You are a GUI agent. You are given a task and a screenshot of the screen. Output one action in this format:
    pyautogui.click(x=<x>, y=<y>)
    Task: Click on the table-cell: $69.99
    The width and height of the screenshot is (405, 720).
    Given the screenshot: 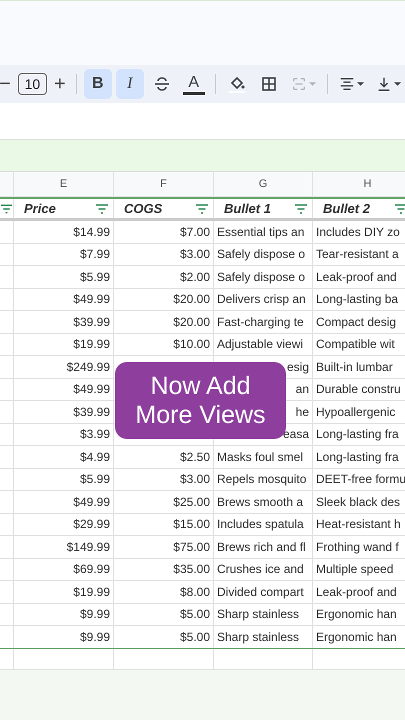 What is the action you would take?
    pyautogui.click(x=91, y=569)
    